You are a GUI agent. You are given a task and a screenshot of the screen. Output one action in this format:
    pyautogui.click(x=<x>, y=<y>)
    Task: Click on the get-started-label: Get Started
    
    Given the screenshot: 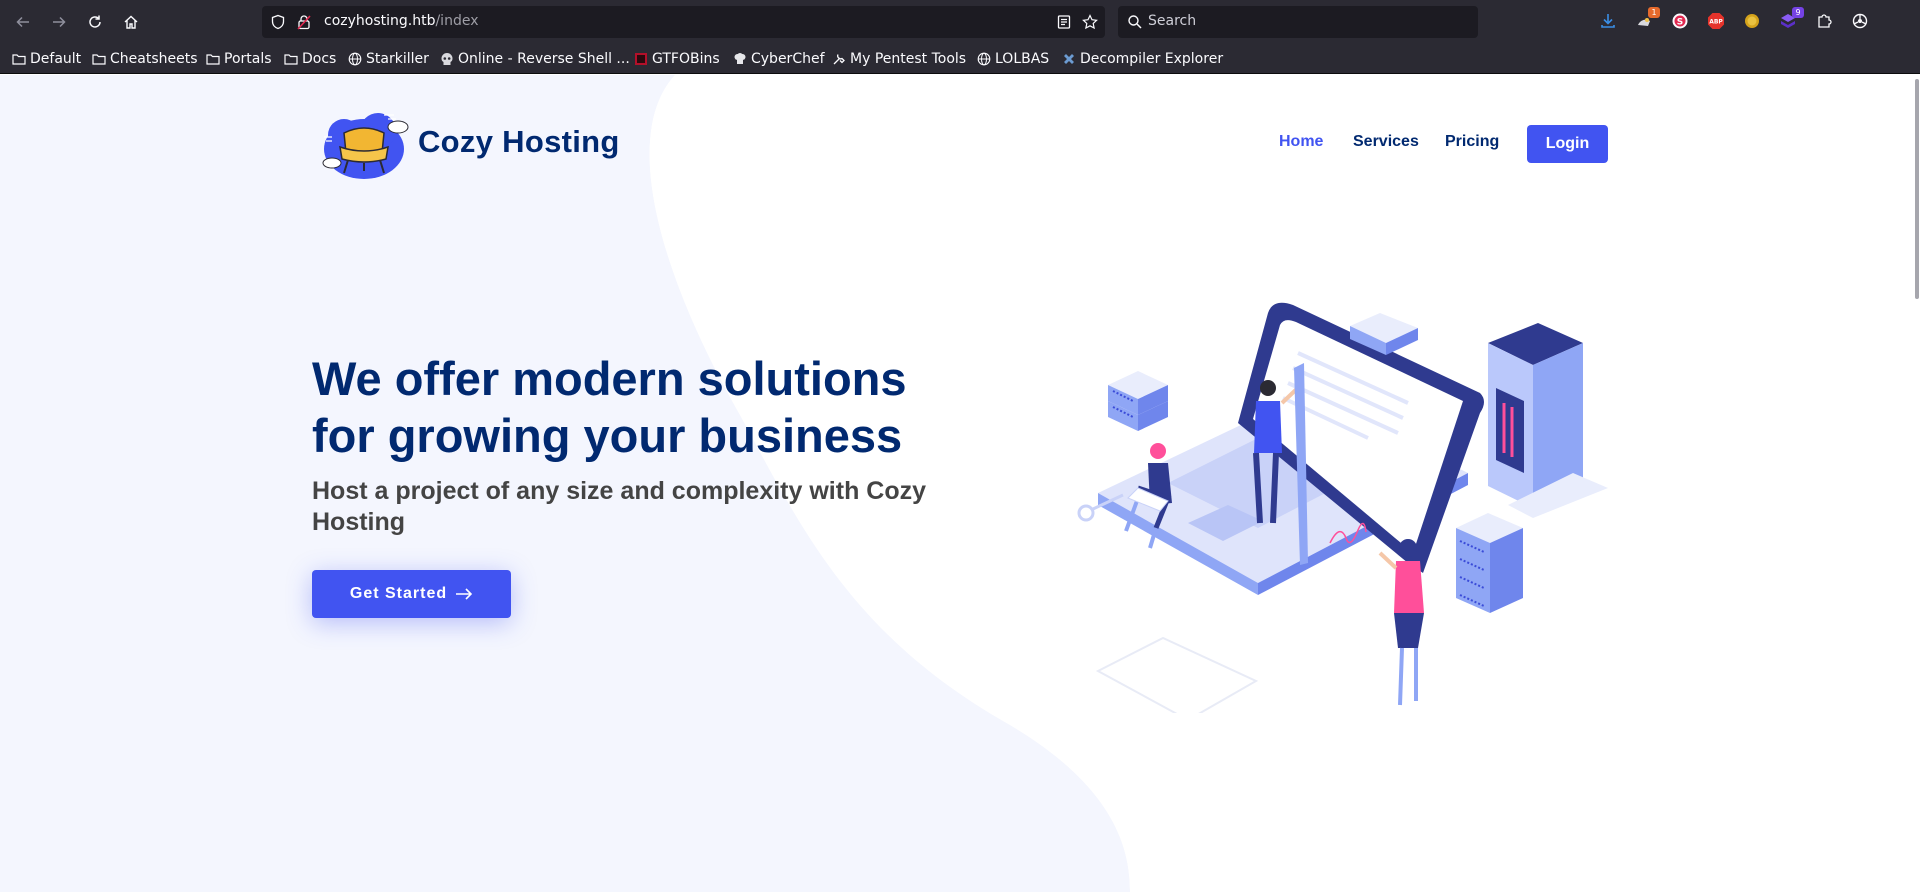 What is the action you would take?
    pyautogui.click(x=398, y=593)
    